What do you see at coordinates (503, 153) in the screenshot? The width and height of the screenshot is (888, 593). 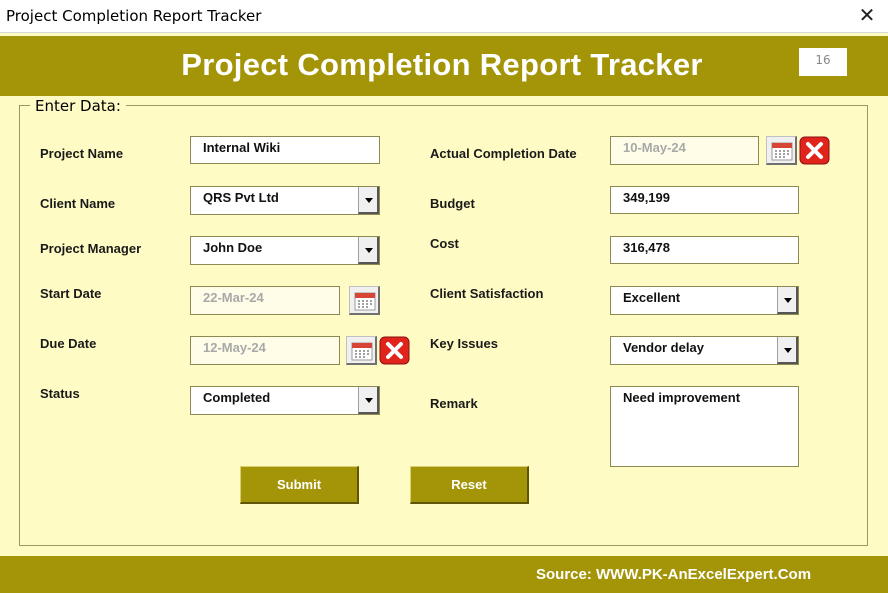 I see `actual-completion-date-label: Actual Completion Date` at bounding box center [503, 153].